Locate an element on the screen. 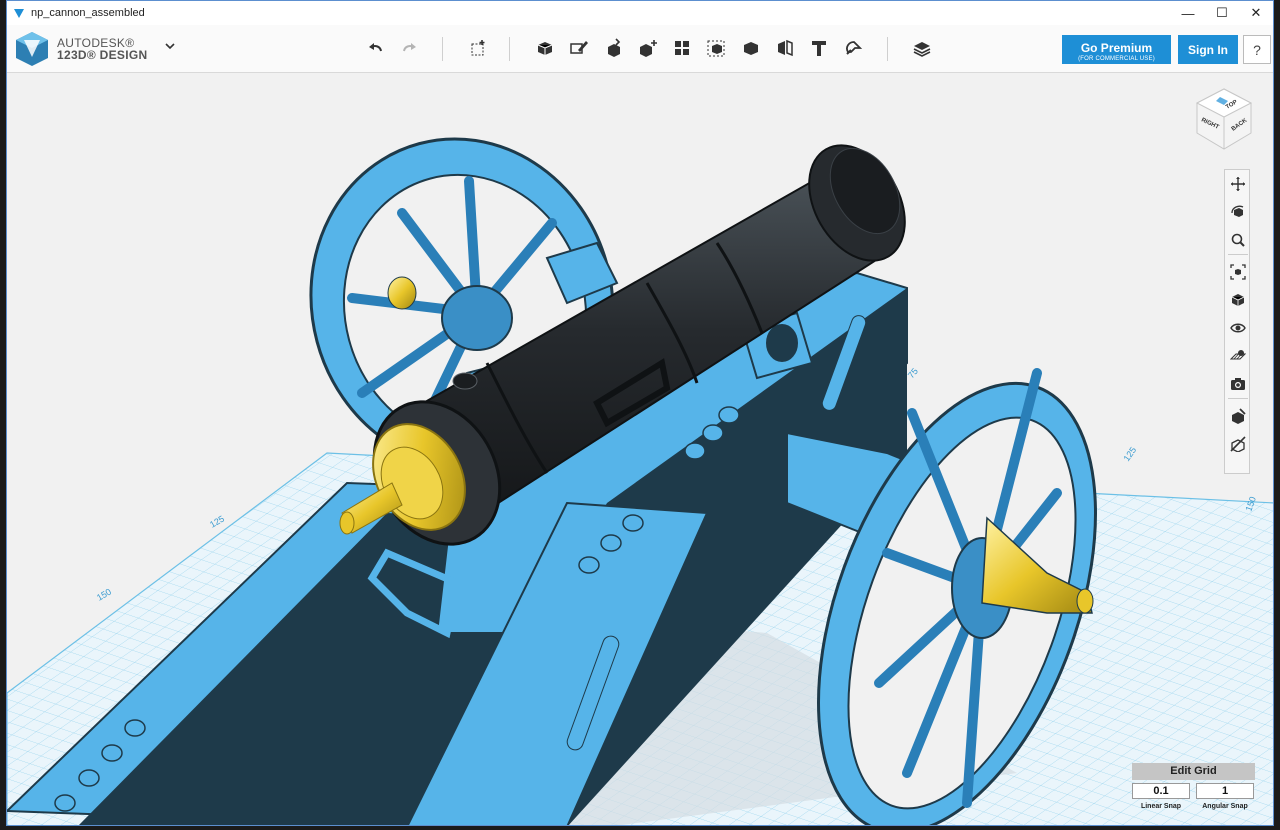 The width and height of the screenshot is (1280, 830). measure-icon is located at coordinates (785, 48).